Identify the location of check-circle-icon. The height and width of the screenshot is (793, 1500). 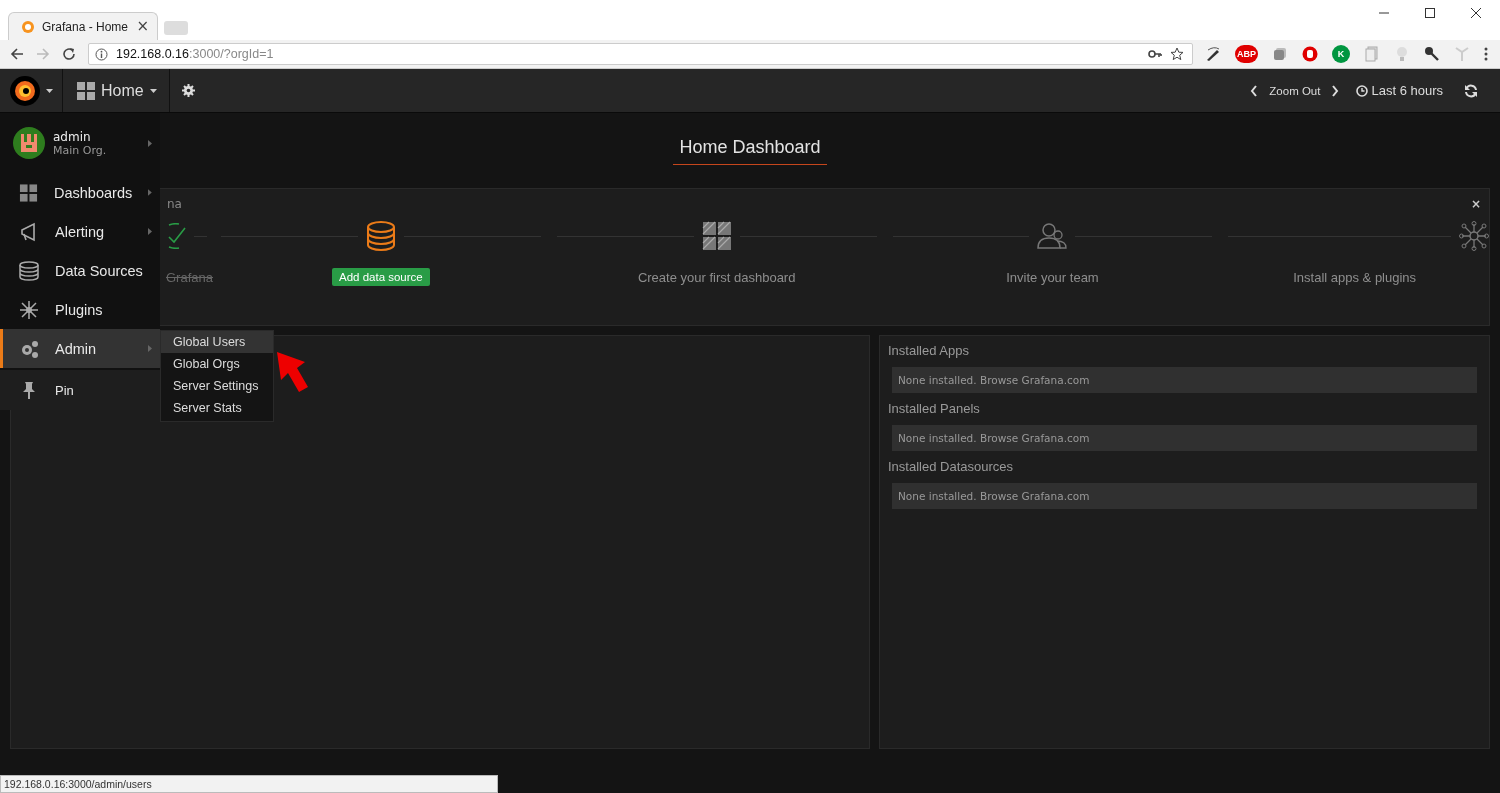
(177, 236).